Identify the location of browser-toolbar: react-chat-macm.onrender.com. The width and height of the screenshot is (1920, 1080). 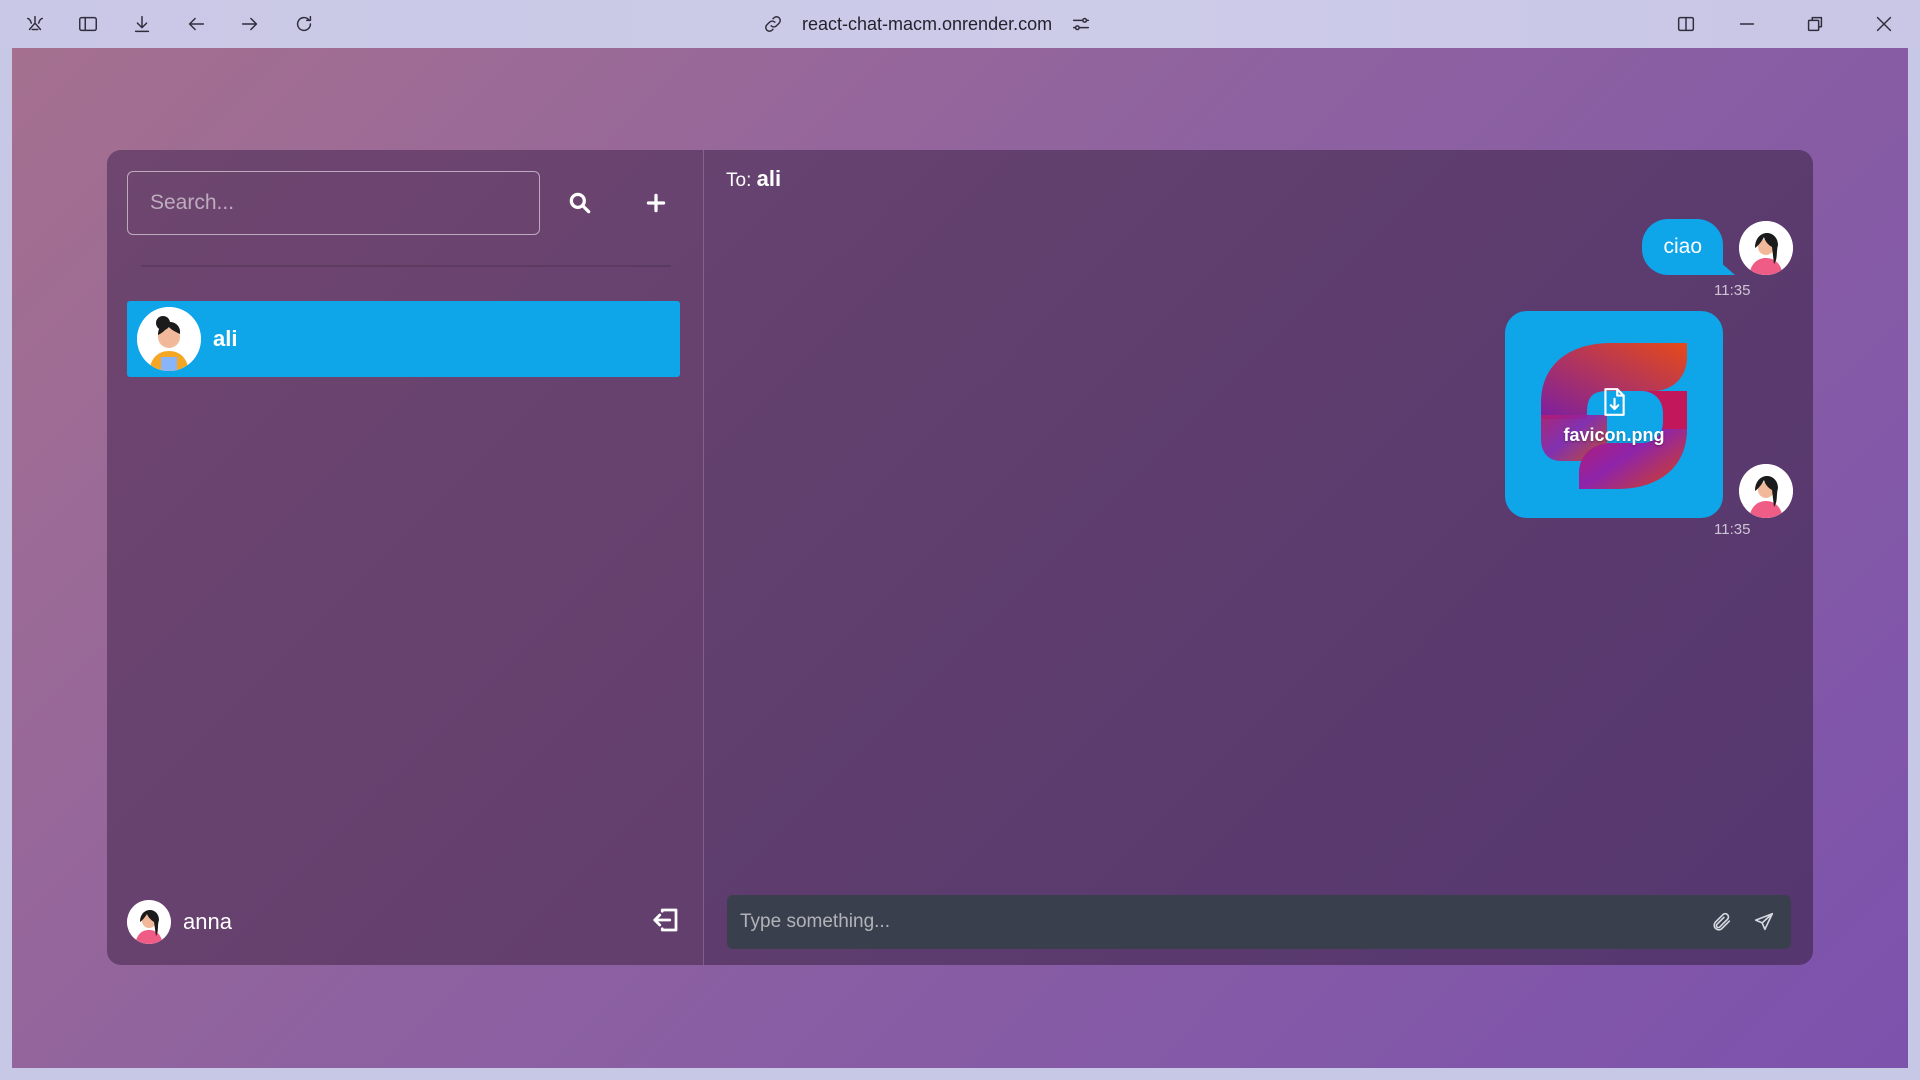
(960, 24).